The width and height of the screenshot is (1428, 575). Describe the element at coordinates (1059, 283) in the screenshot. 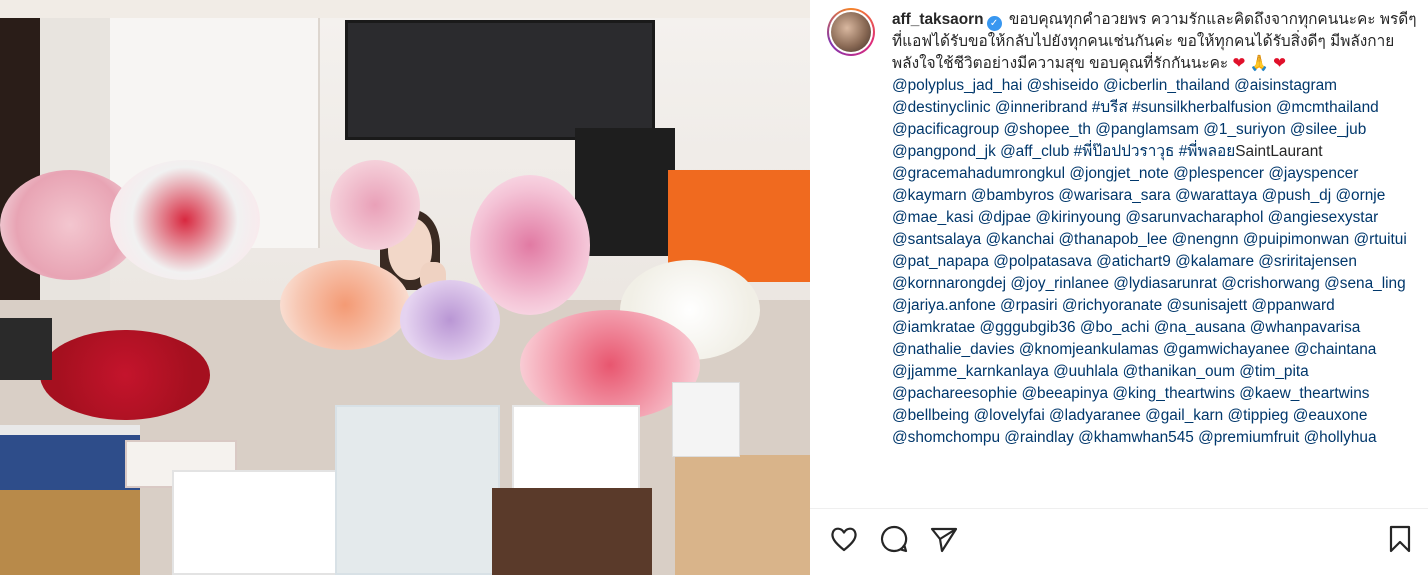

I see `mention-link: @joy_rinlanee` at that location.